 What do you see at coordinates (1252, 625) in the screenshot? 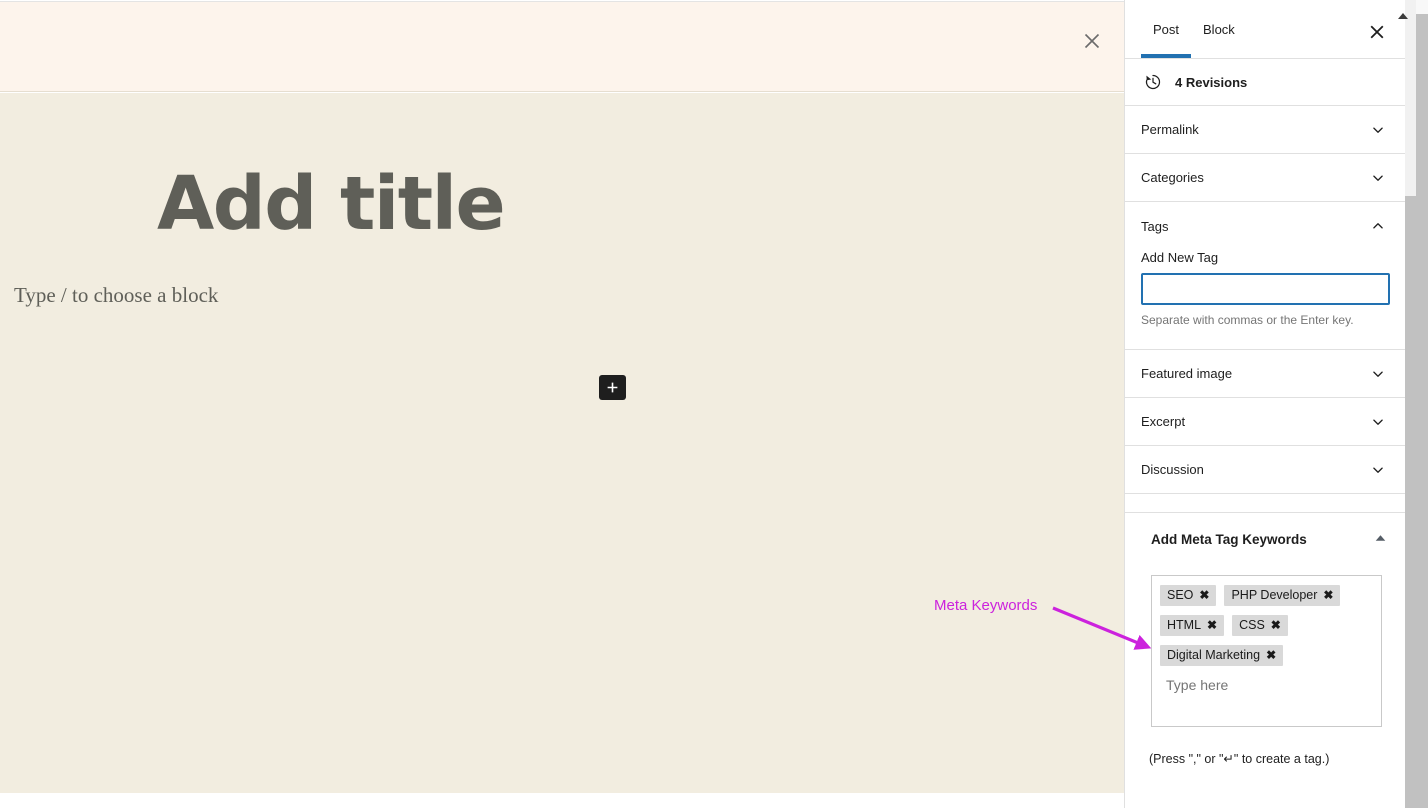
I see `keyword-chip-label: CSS` at bounding box center [1252, 625].